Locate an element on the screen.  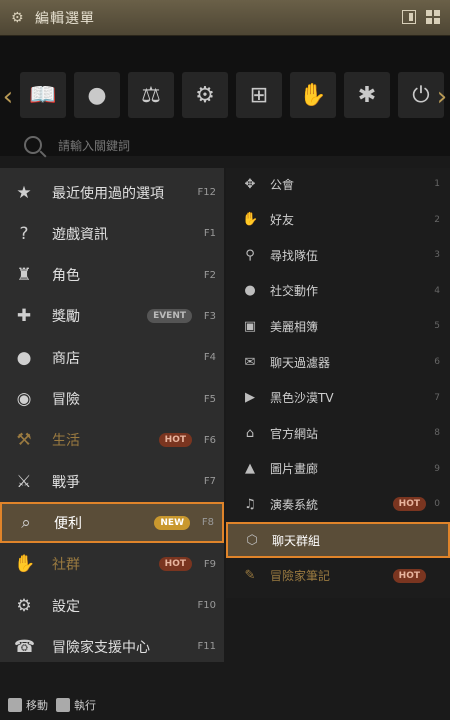
community-icon: ✋ is located at coordinates (25, 564).